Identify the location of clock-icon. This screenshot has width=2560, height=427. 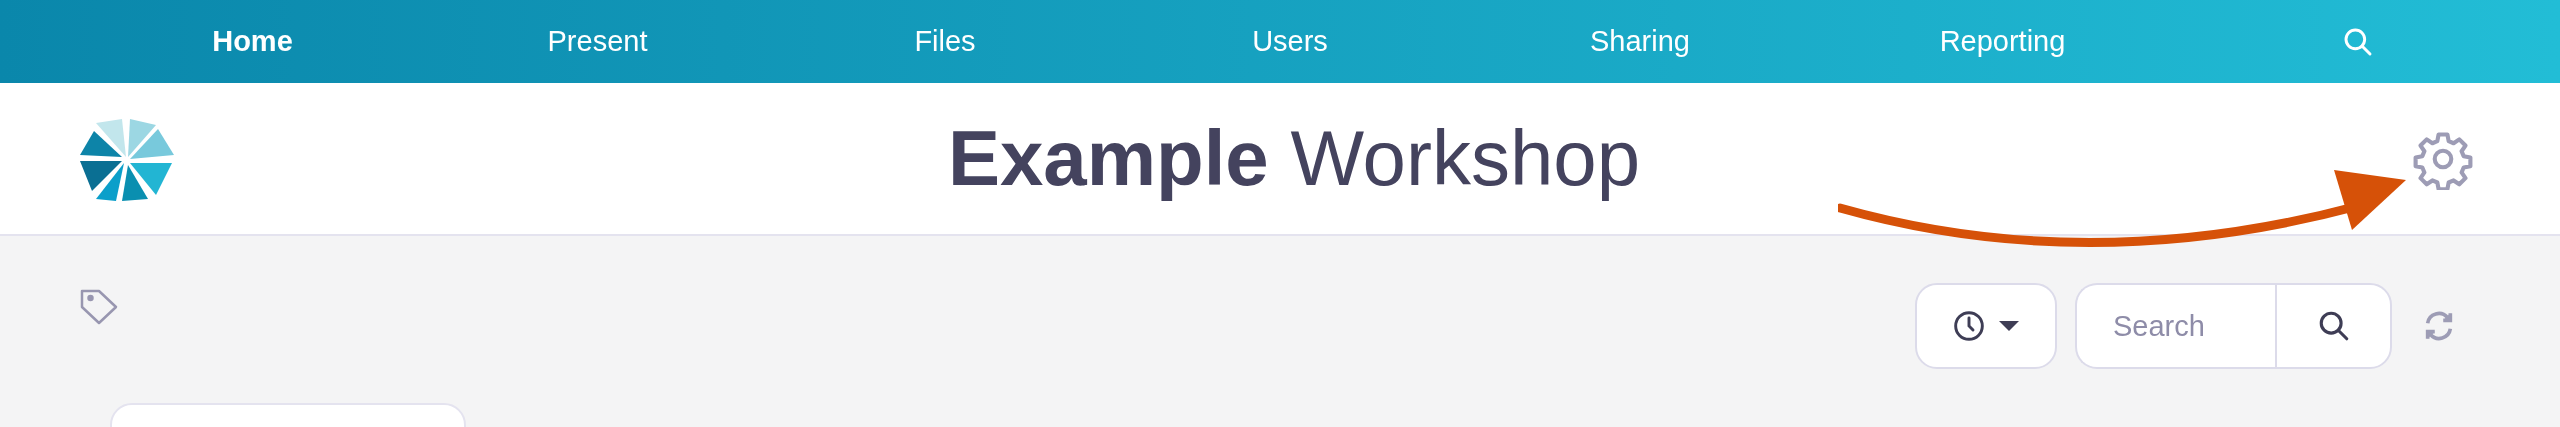
(1969, 326).